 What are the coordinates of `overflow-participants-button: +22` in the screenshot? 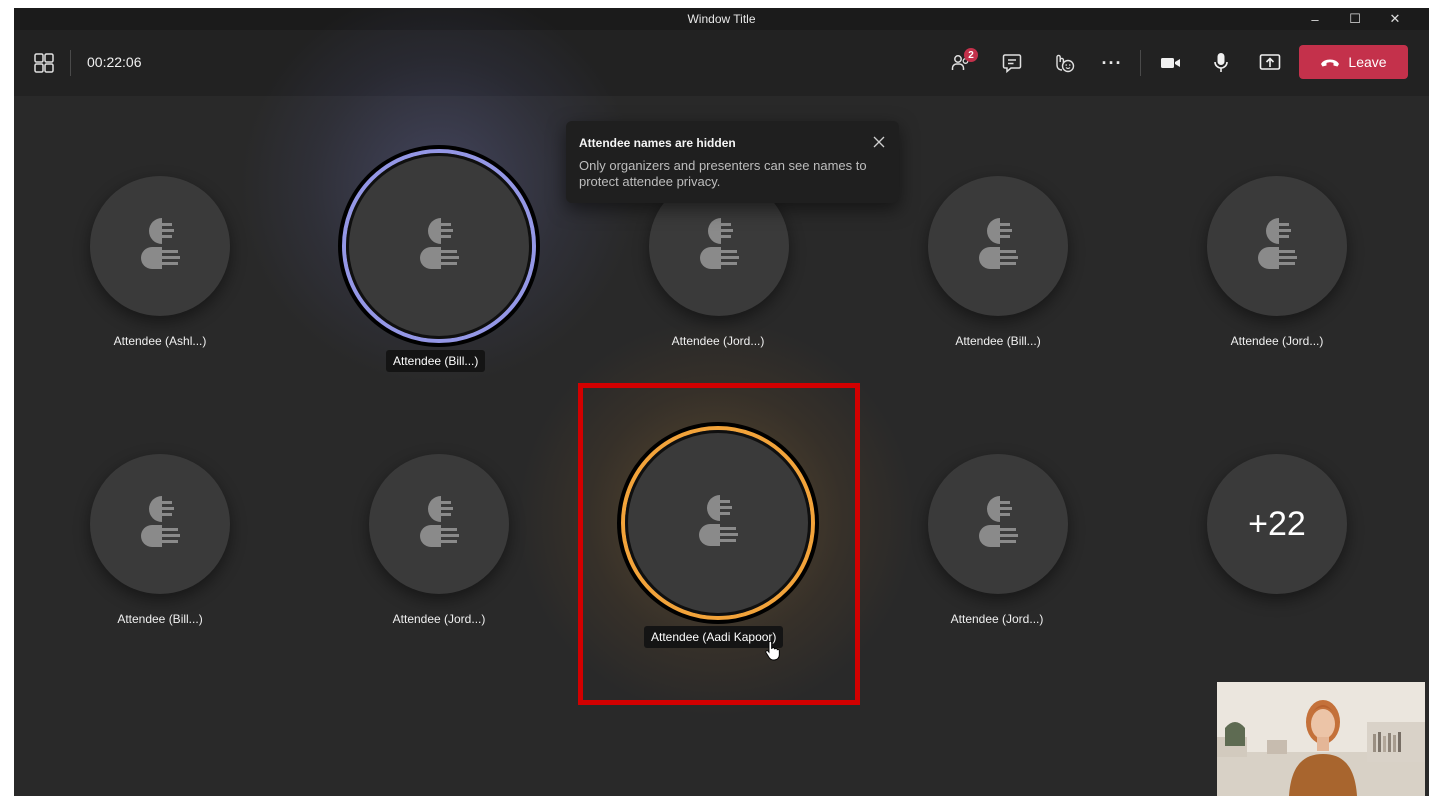 It's located at (1277, 524).